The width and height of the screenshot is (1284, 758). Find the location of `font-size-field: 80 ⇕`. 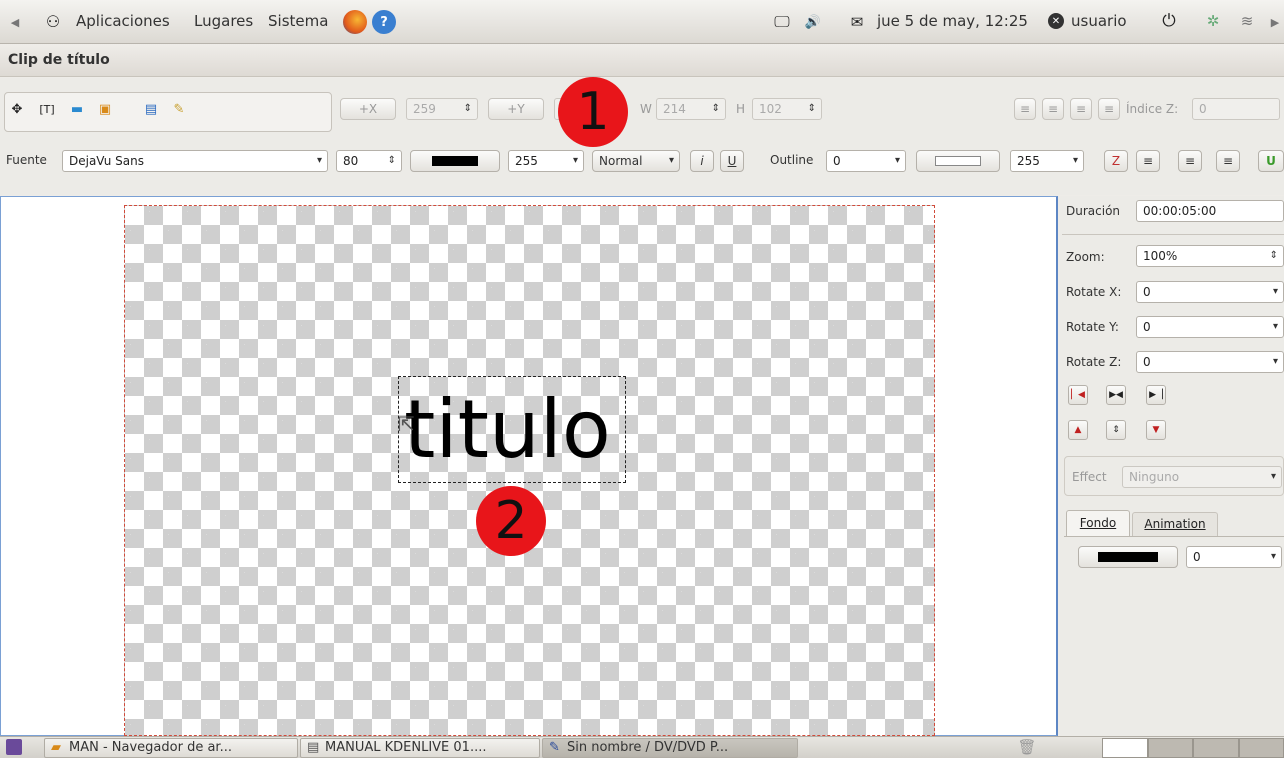

font-size-field: 80 ⇕ is located at coordinates (369, 161).